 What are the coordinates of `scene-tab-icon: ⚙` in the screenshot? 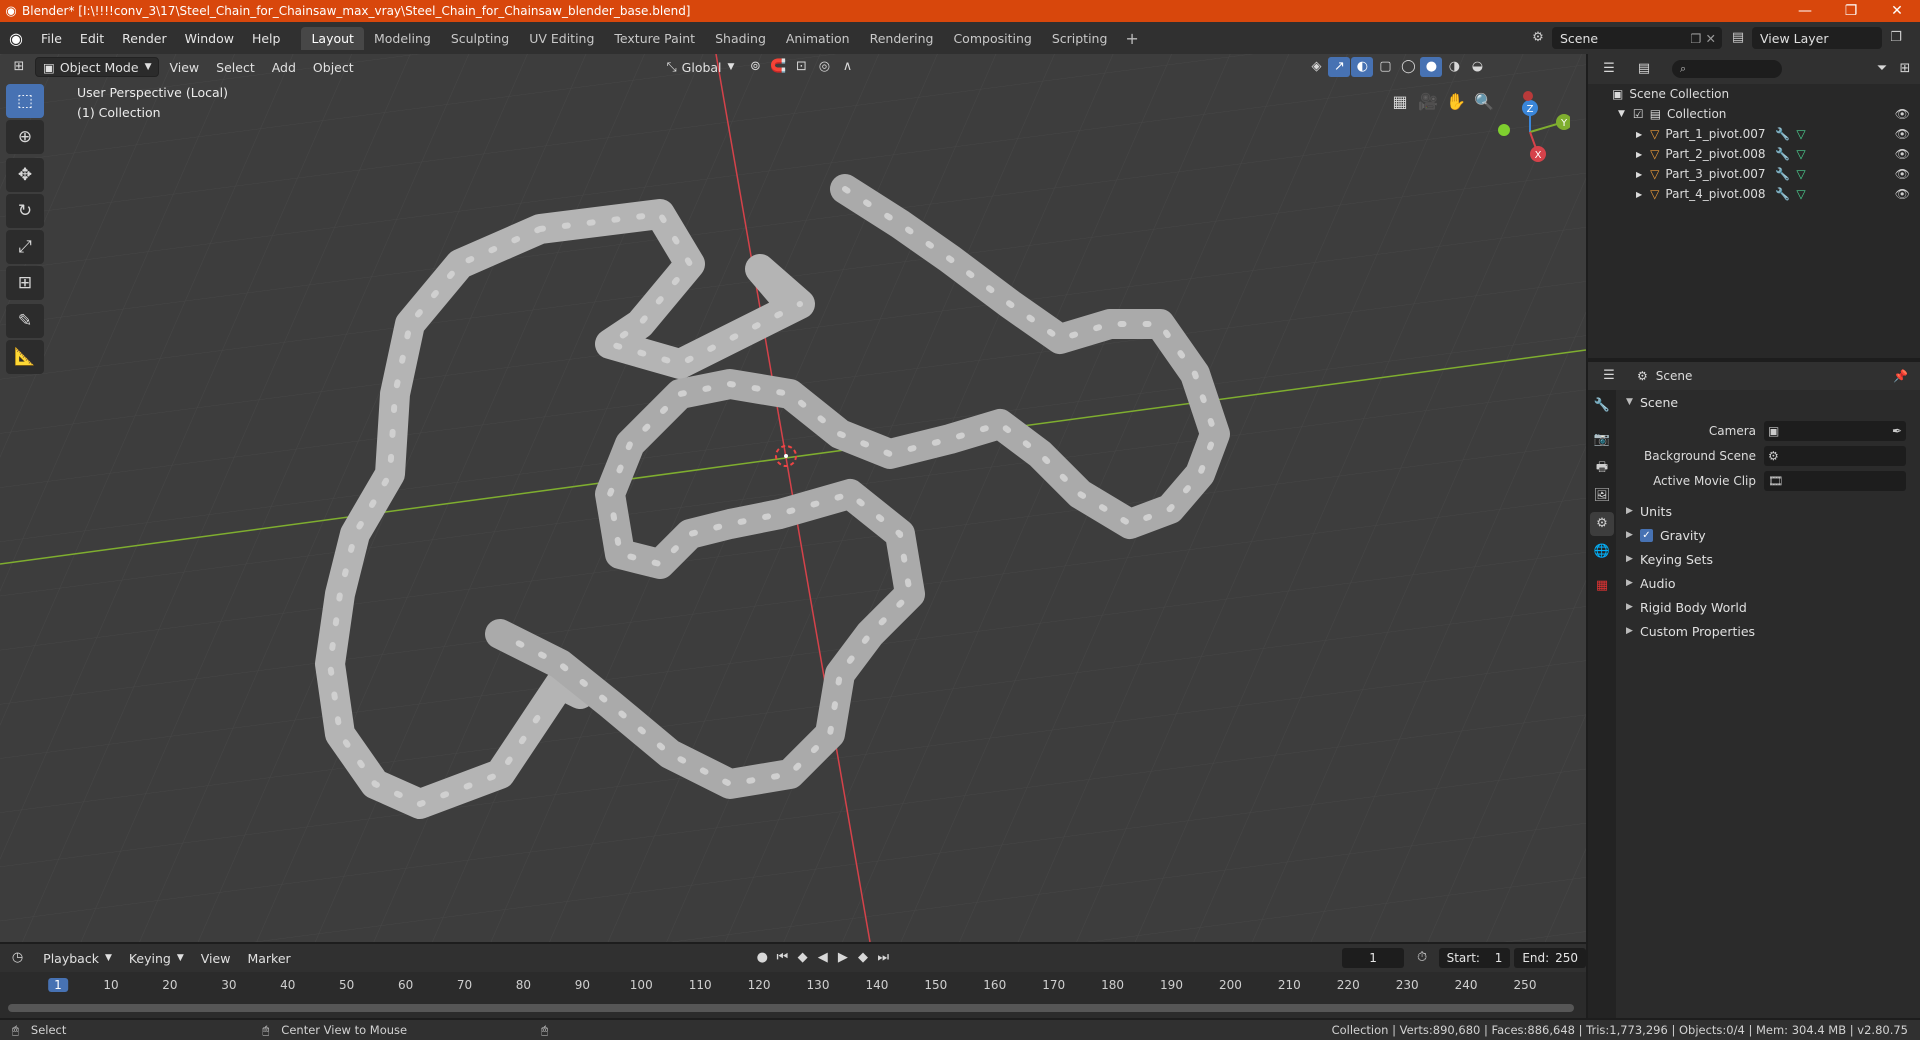 It's located at (1602, 524).